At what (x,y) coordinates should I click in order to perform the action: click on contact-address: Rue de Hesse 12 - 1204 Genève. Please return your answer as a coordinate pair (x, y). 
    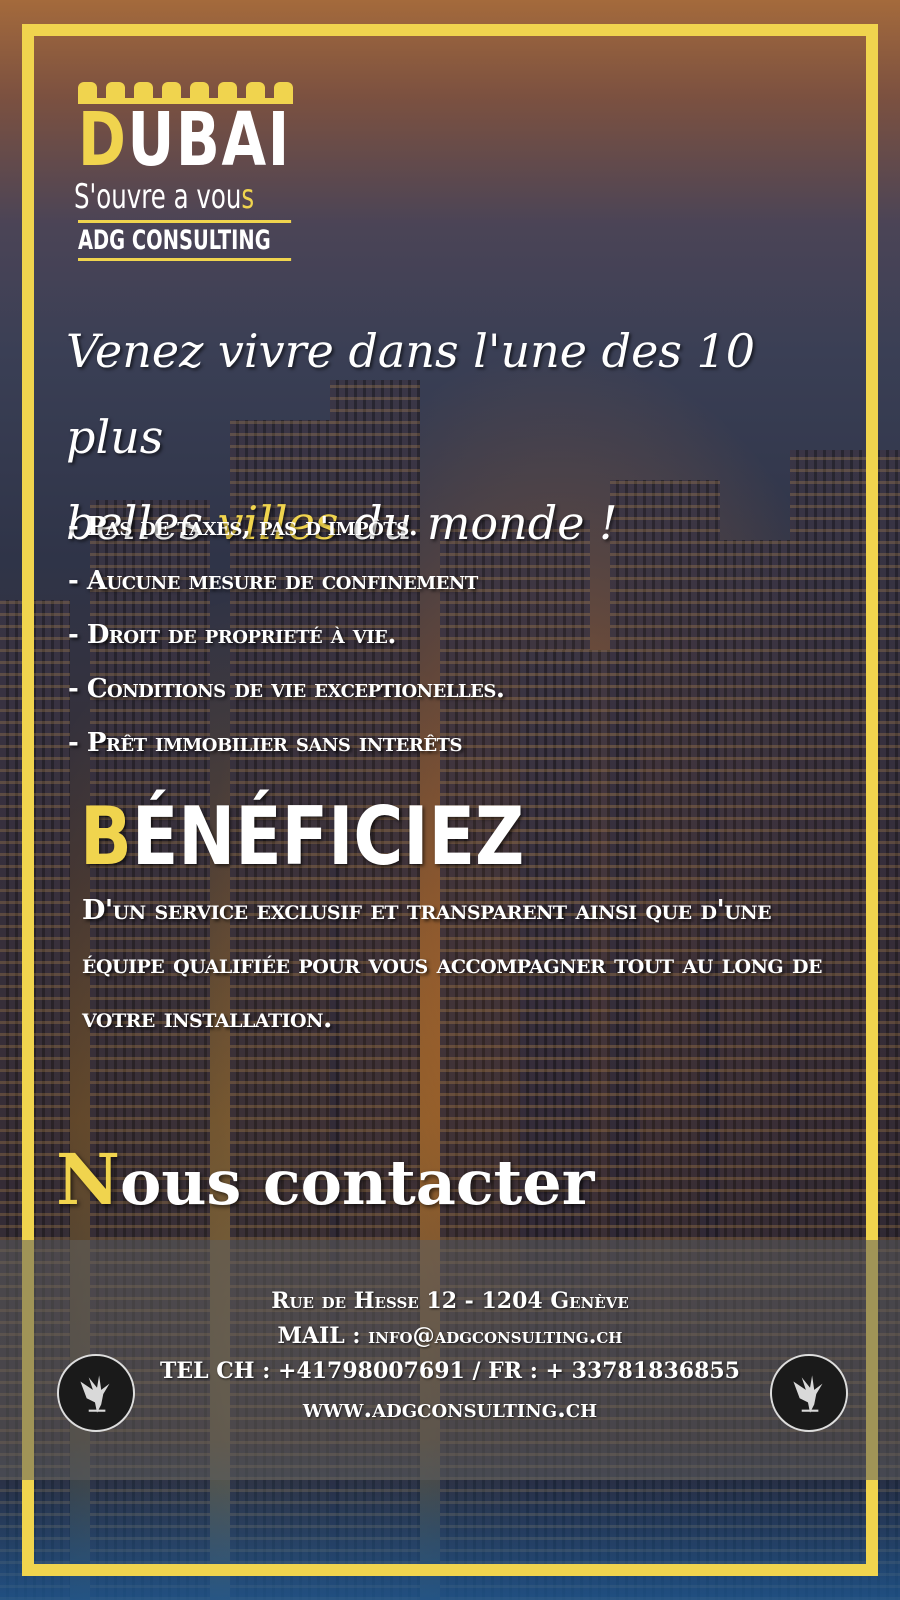
    Looking at the image, I should click on (450, 1301).